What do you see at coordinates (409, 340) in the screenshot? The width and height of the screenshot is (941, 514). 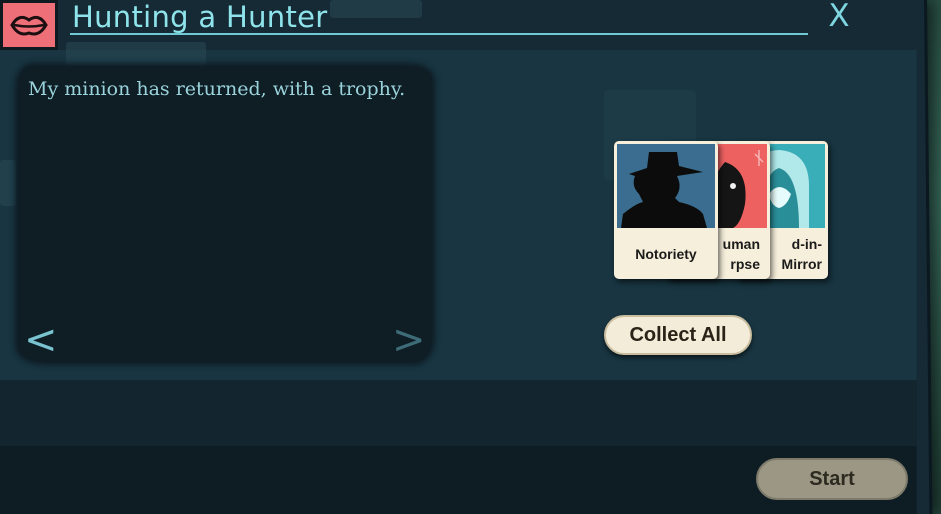 I see `next-page-button: >` at bounding box center [409, 340].